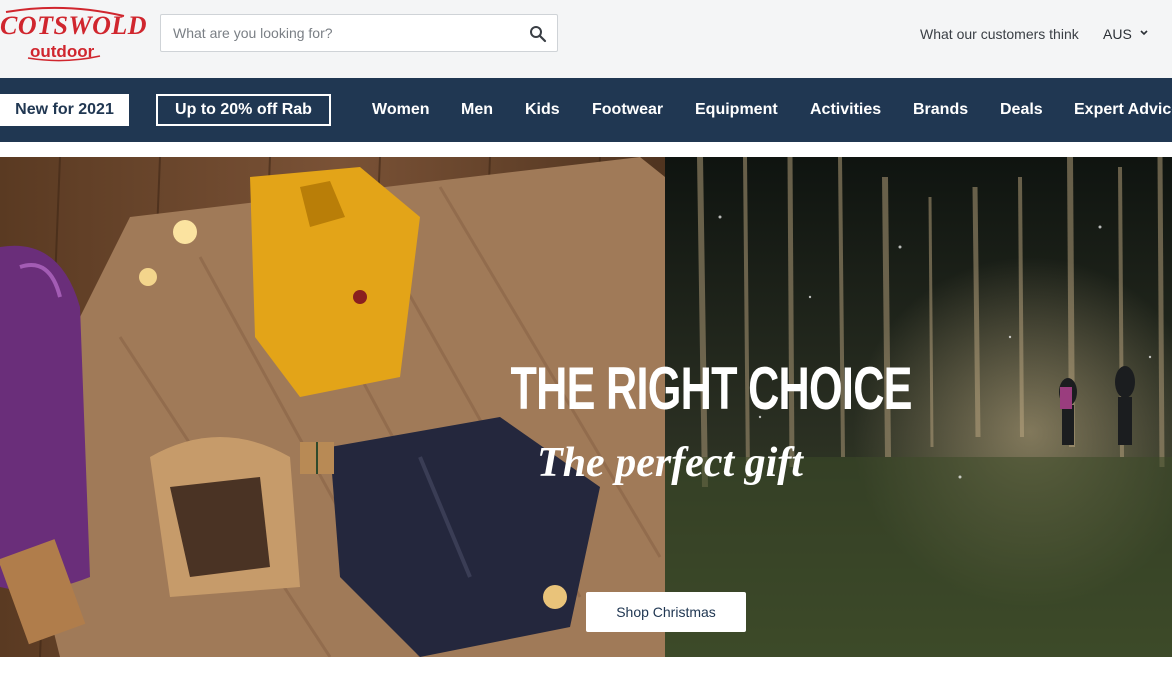 This screenshot has width=1172, height=673. Describe the element at coordinates (477, 110) in the screenshot. I see `nav-item-men: Men` at that location.